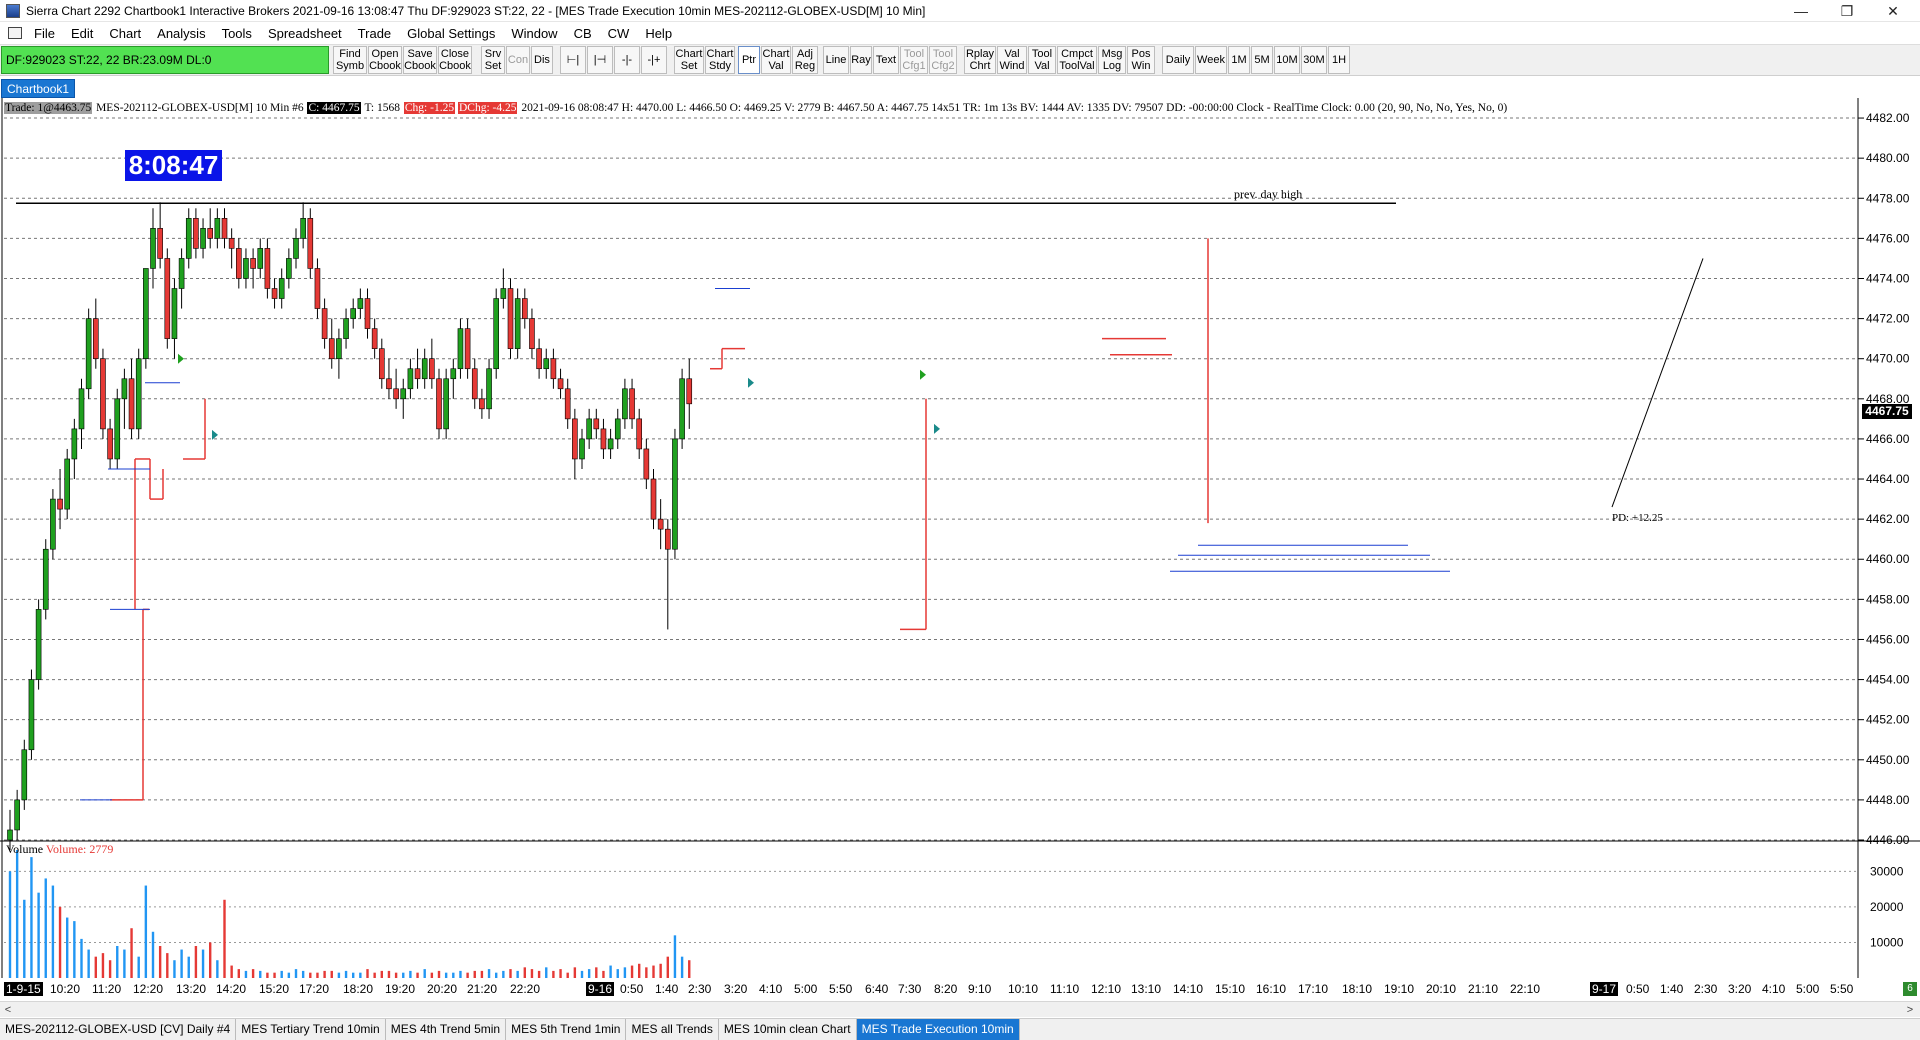 The width and height of the screenshot is (1920, 1040). What do you see at coordinates (600, 60) in the screenshot?
I see `zoom-right-icon: |⊣` at bounding box center [600, 60].